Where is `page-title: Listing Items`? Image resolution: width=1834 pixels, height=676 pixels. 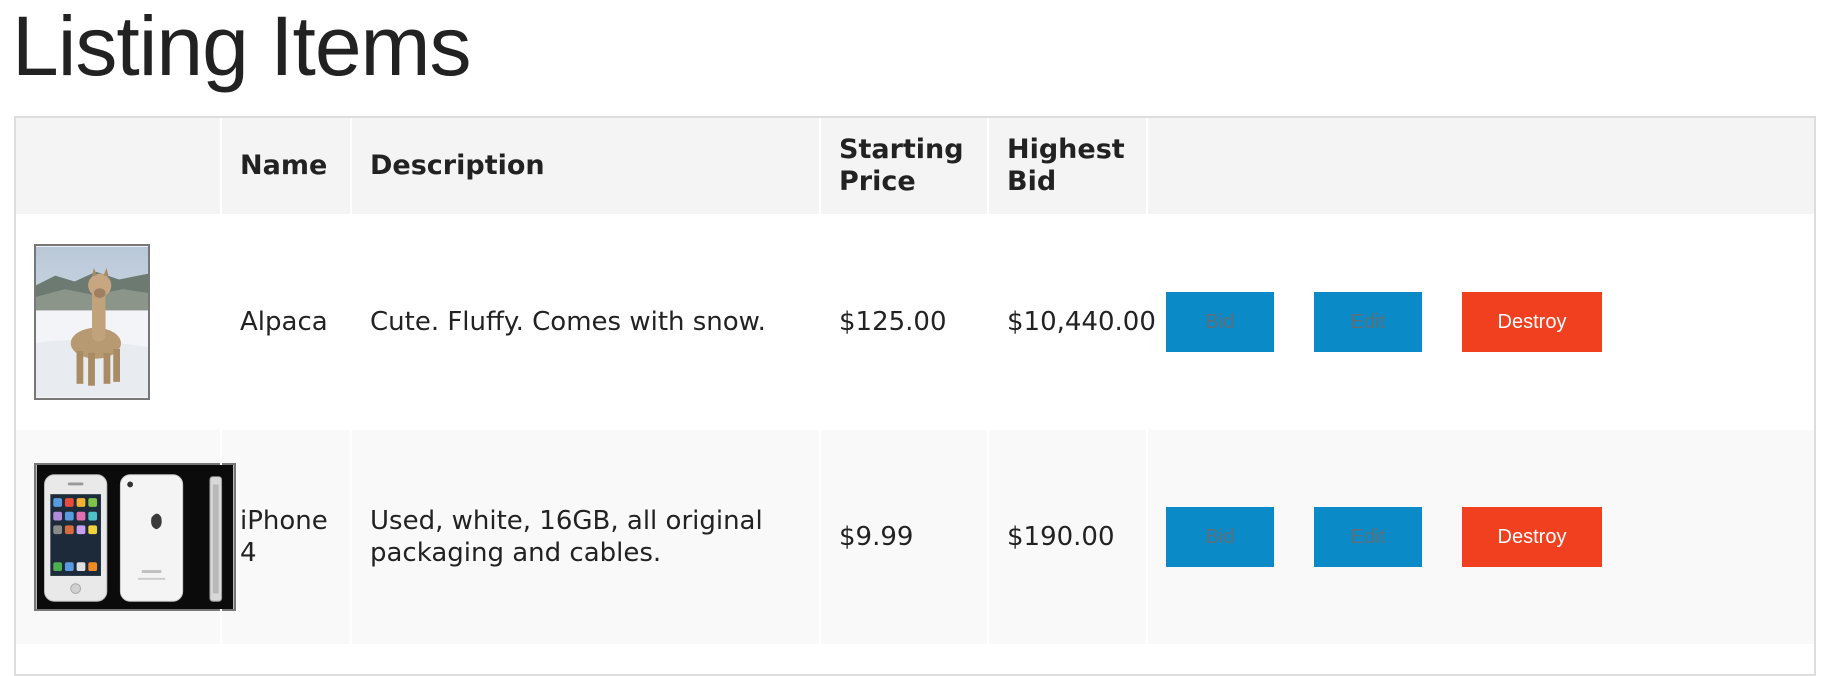 page-title: Listing Items is located at coordinates (242, 46).